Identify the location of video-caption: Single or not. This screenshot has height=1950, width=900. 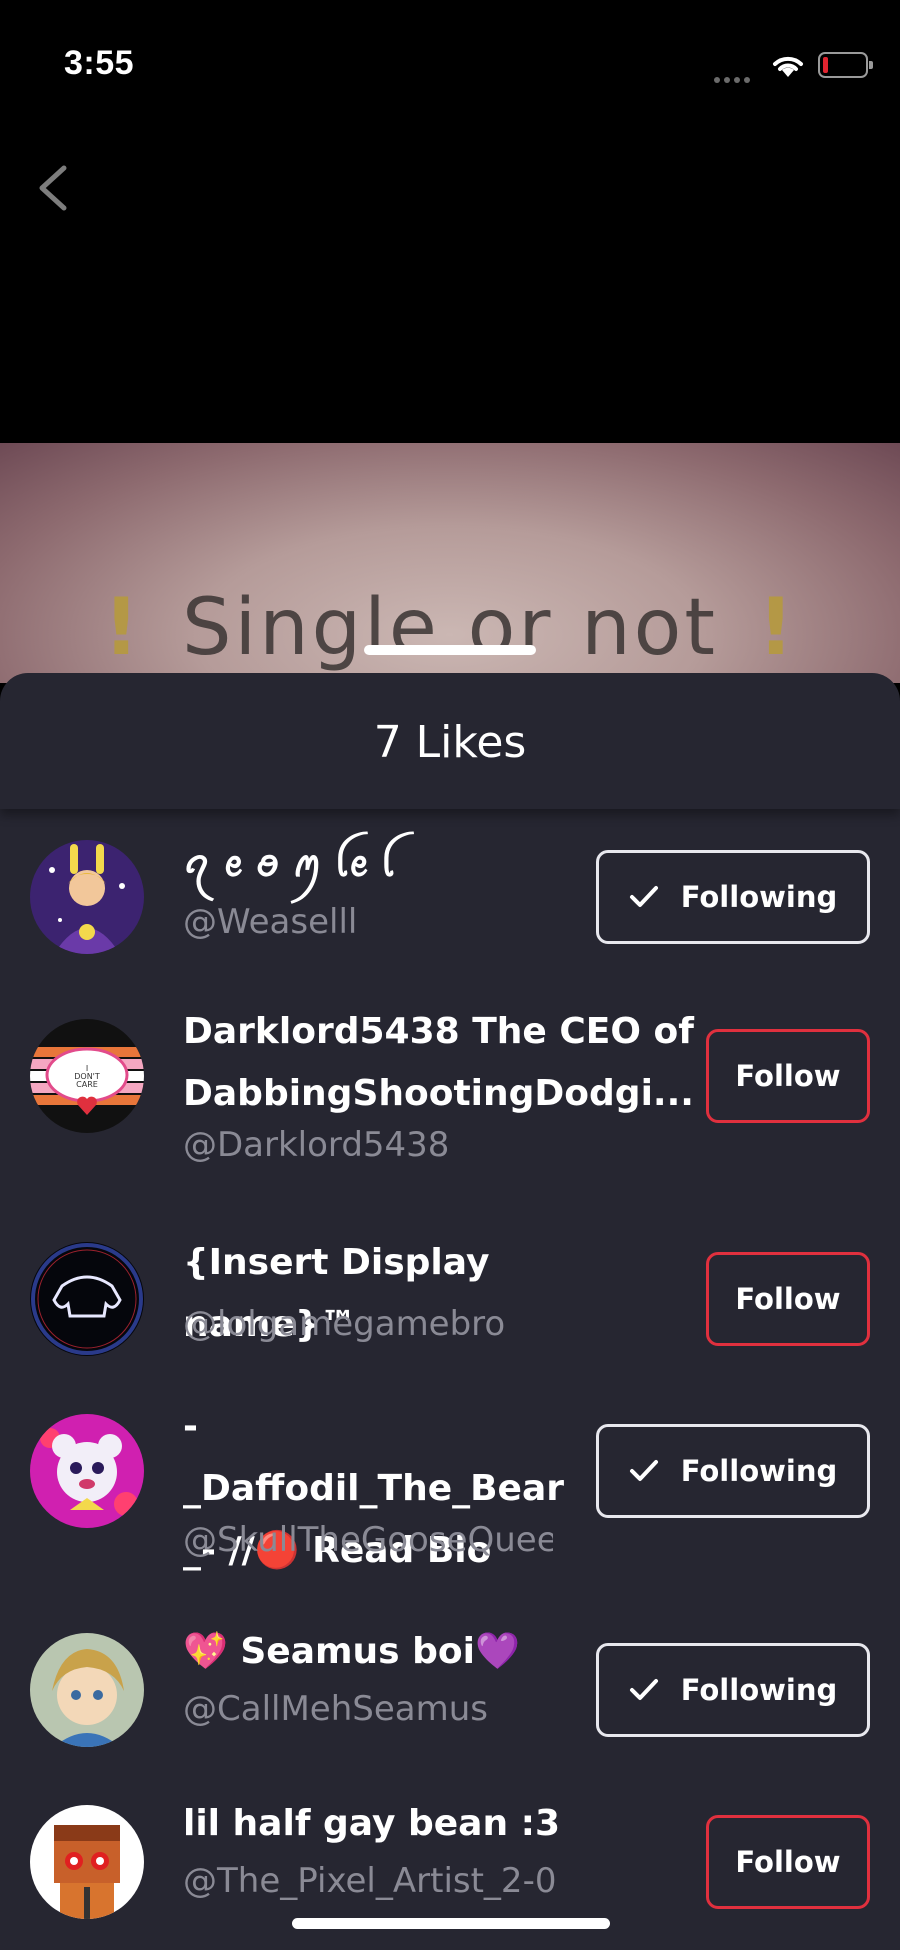
(450, 628).